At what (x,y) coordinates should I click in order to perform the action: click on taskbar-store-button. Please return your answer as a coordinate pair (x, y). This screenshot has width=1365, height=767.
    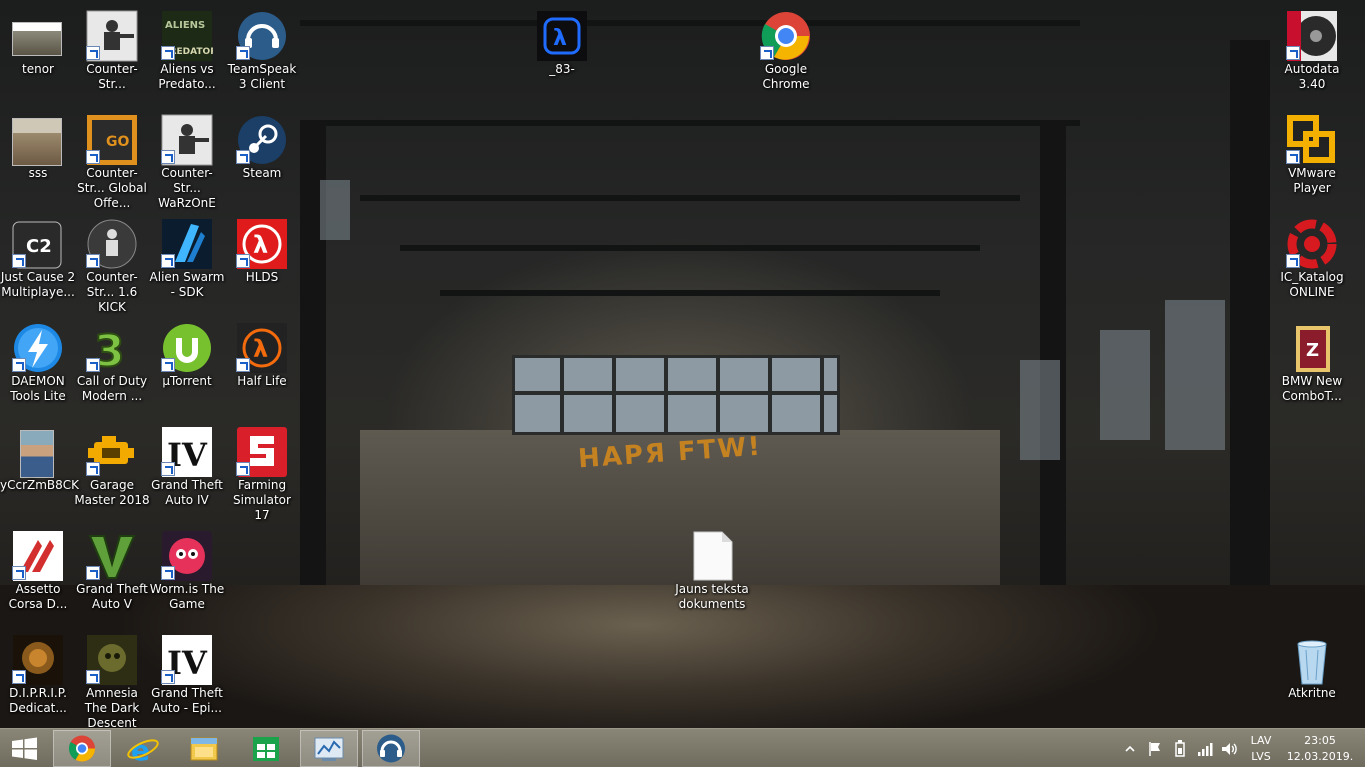
    Looking at the image, I should click on (266, 748).